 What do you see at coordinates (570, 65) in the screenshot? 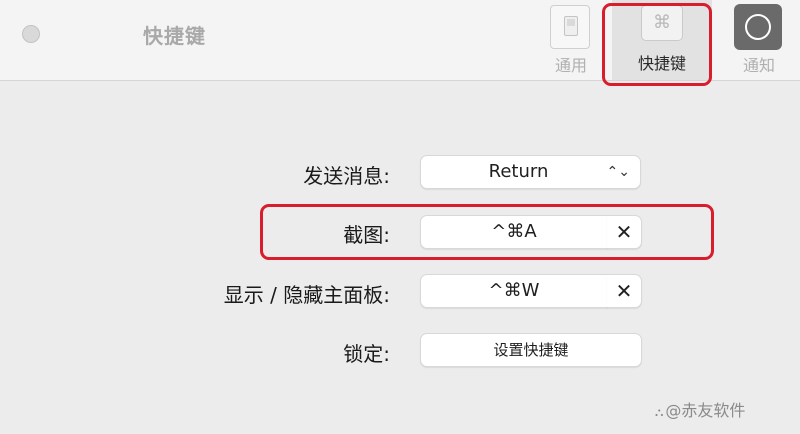
I see `tab-general-label: 通用` at bounding box center [570, 65].